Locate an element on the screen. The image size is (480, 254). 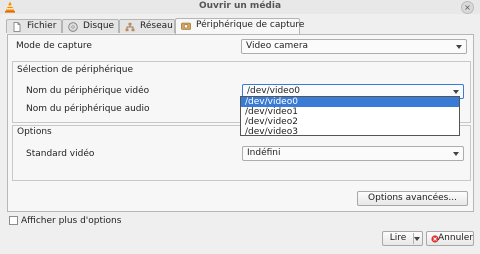
tab-peripherique-capture: Périphérique de capture is located at coordinates (239, 26).